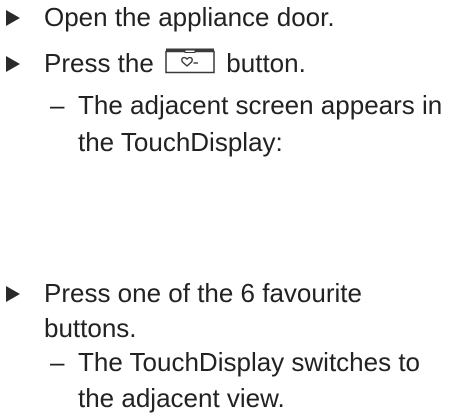 Image resolution: width=461 pixels, height=416 pixels. I want to click on step-3-line-2: buttons., so click(90, 328).